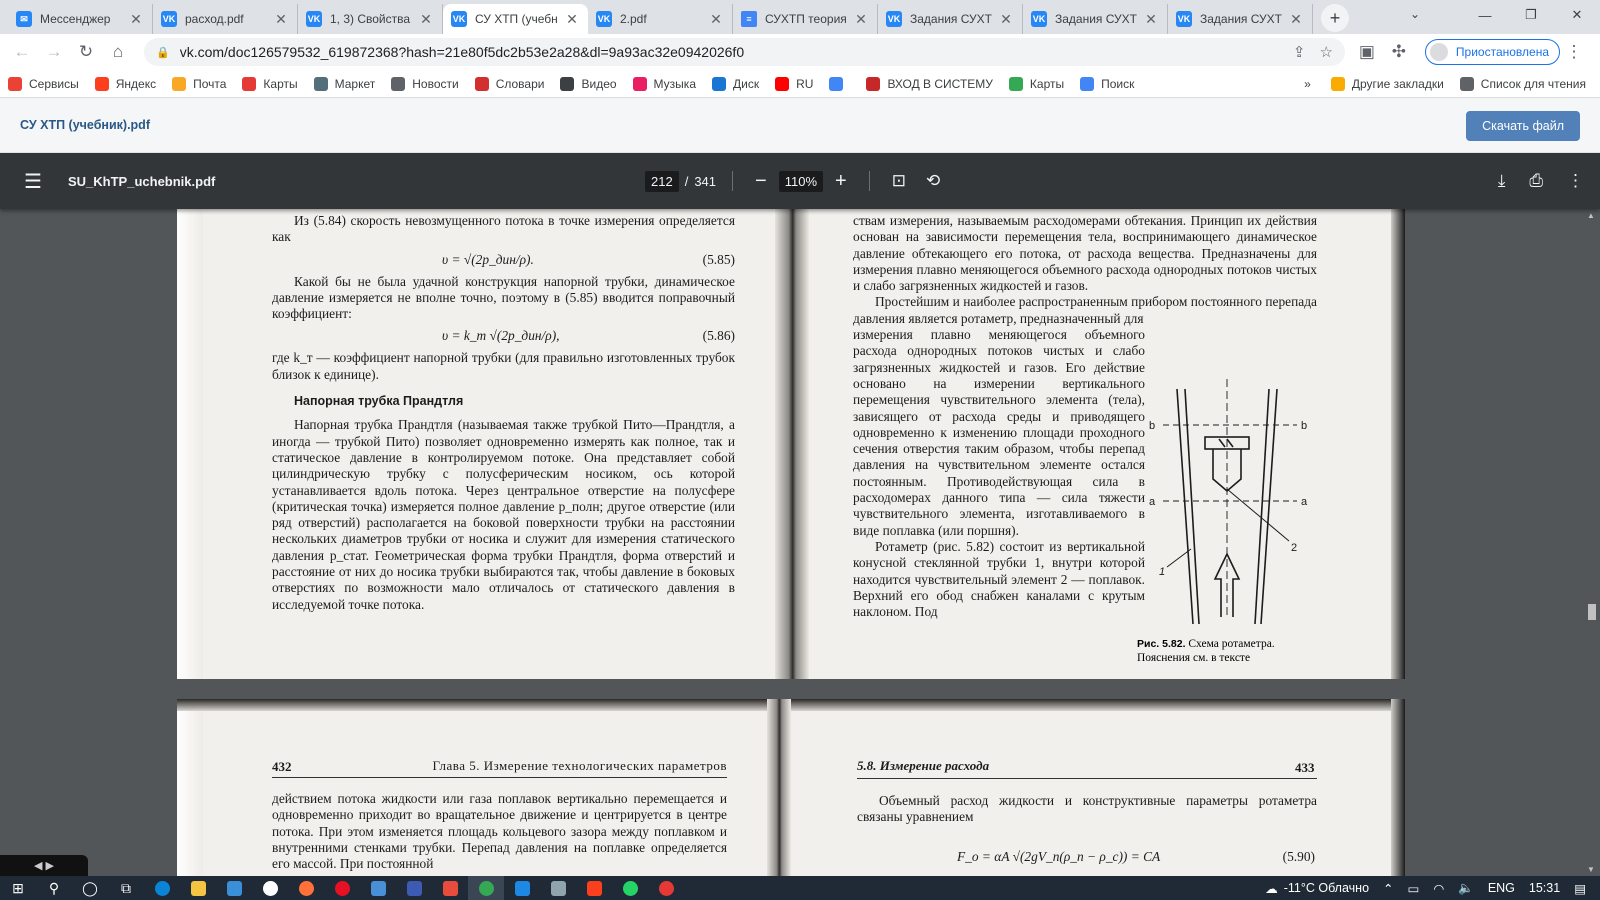 The image size is (1600, 900). What do you see at coordinates (1367, 52) in the screenshot?
I see `extension-icon: ▣` at bounding box center [1367, 52].